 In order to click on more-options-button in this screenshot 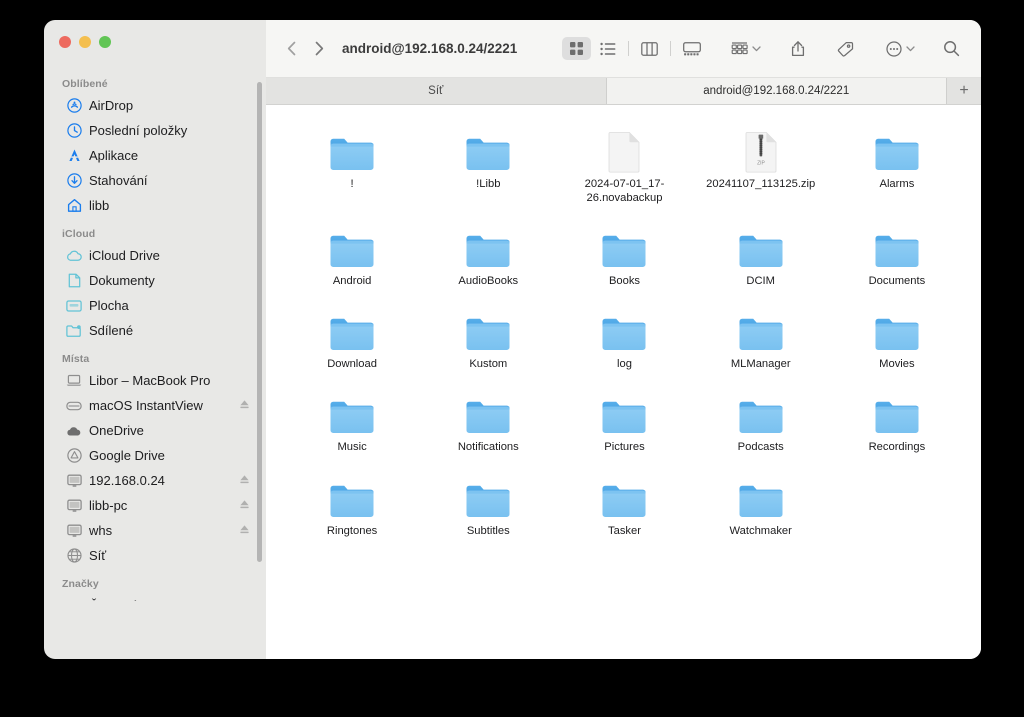, I will do `click(893, 48)`.